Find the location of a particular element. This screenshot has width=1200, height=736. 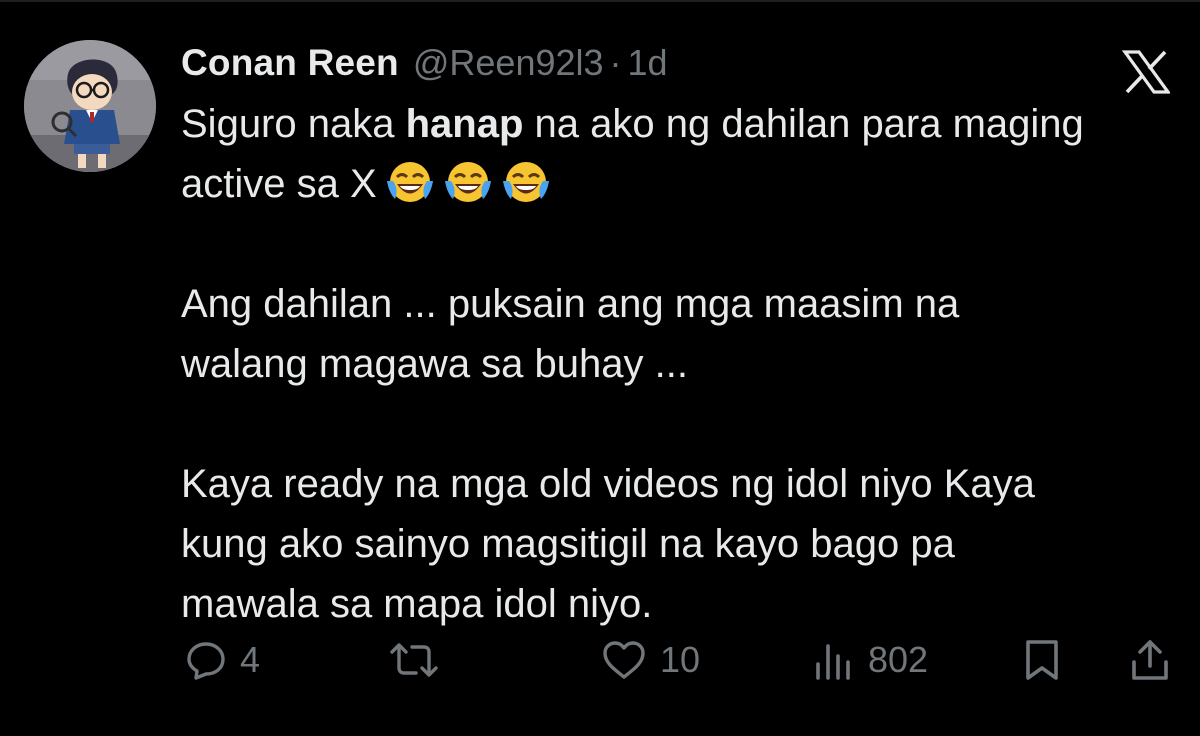

avatar is located at coordinates (90, 106).